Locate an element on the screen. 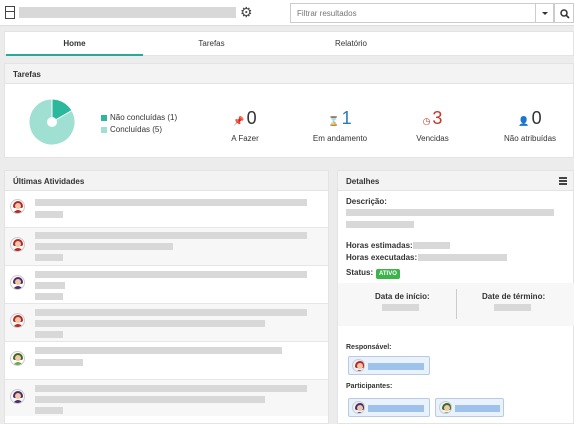  tab-relatorio: Relatório is located at coordinates (351, 44).